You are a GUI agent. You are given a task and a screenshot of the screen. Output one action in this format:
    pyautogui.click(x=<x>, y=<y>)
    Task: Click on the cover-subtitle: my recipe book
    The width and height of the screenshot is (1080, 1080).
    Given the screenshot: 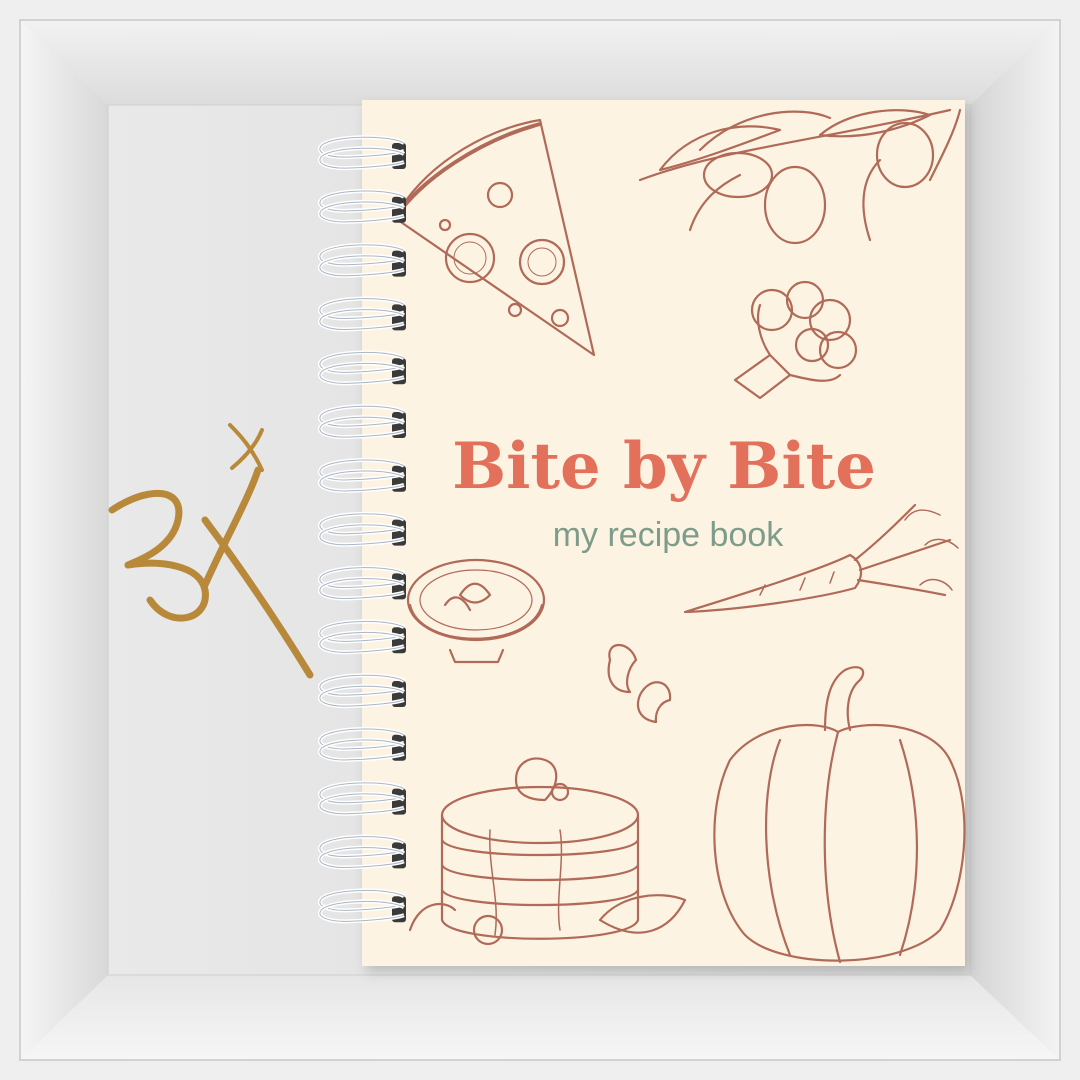 What is the action you would take?
    pyautogui.click(x=669, y=535)
    